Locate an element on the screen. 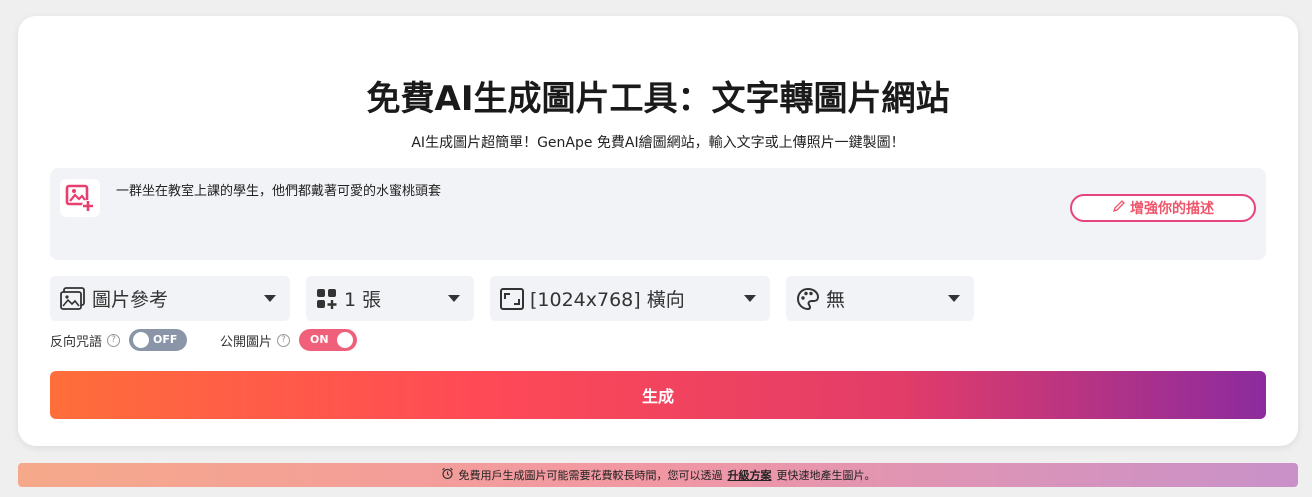 The width and height of the screenshot is (1312, 497). style-label: 無 is located at coordinates (836, 300).